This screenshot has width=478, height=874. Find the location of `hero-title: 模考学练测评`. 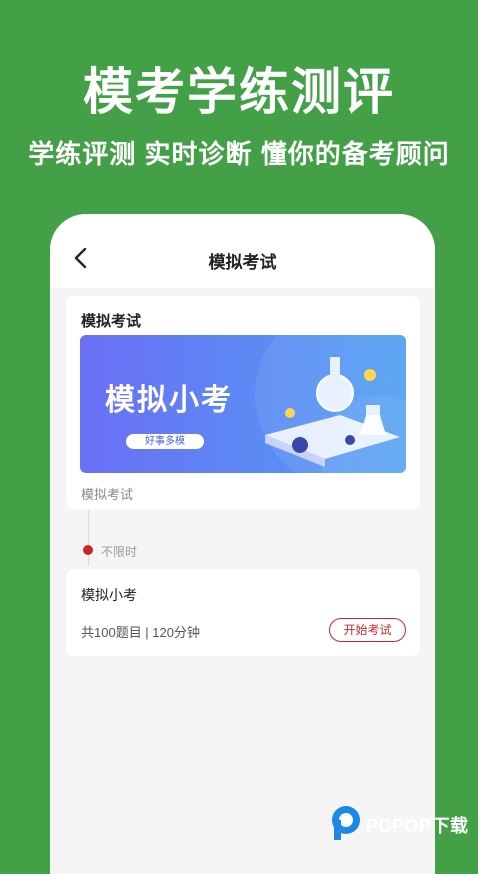

hero-title: 模考学练测评 is located at coordinates (239, 92).